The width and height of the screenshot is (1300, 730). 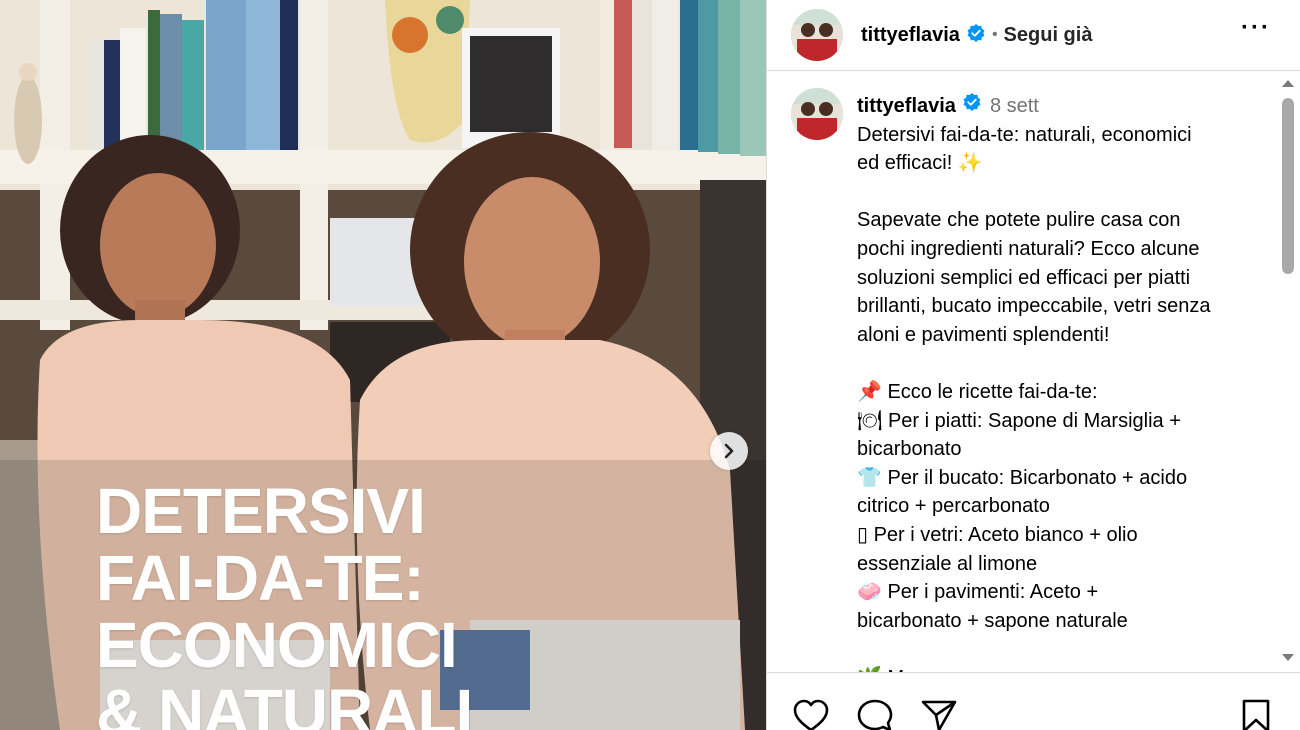 What do you see at coordinates (992, 620) in the screenshot?
I see `caption-line: bicarbonato + sapone naturale` at bounding box center [992, 620].